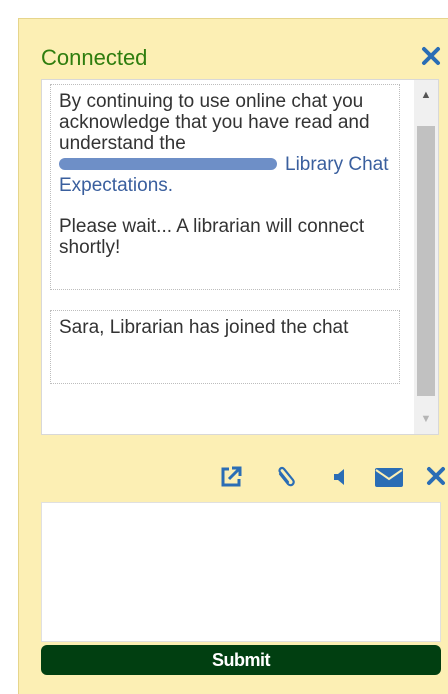 The image size is (448, 694). I want to click on connection-status: Connected, so click(94, 57).